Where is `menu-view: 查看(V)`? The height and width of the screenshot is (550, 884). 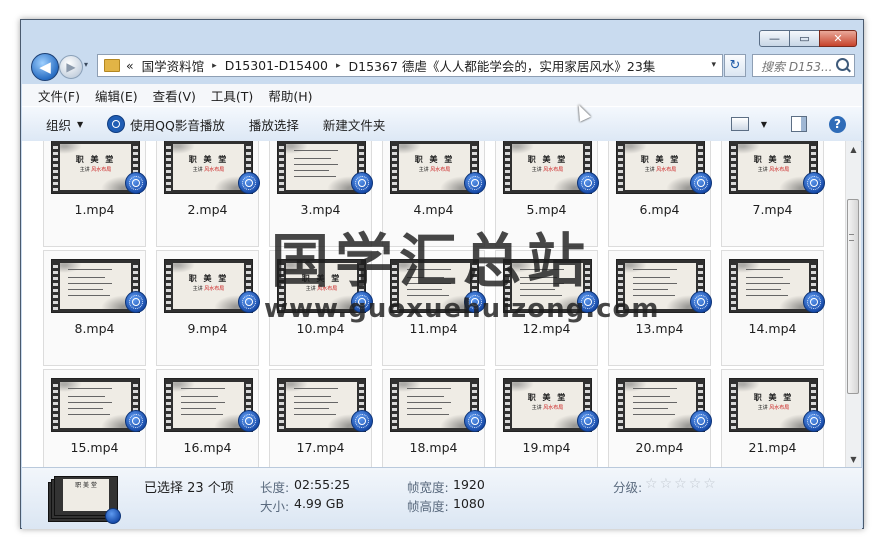 menu-view: 查看(V) is located at coordinates (174, 95).